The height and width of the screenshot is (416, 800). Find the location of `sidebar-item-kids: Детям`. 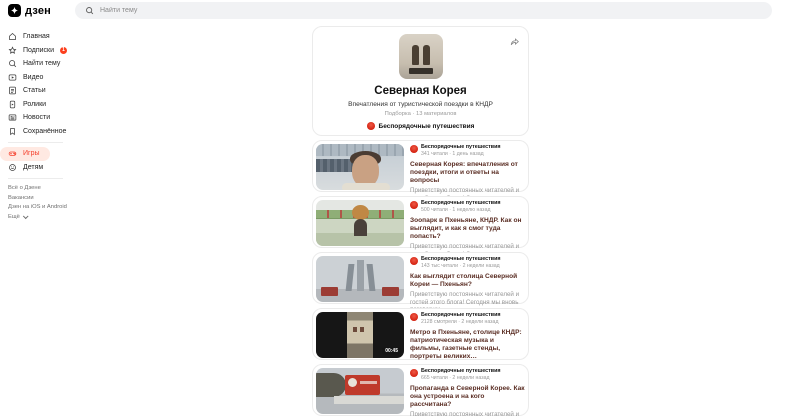

sidebar-item-kids: Детям is located at coordinates (26, 168).